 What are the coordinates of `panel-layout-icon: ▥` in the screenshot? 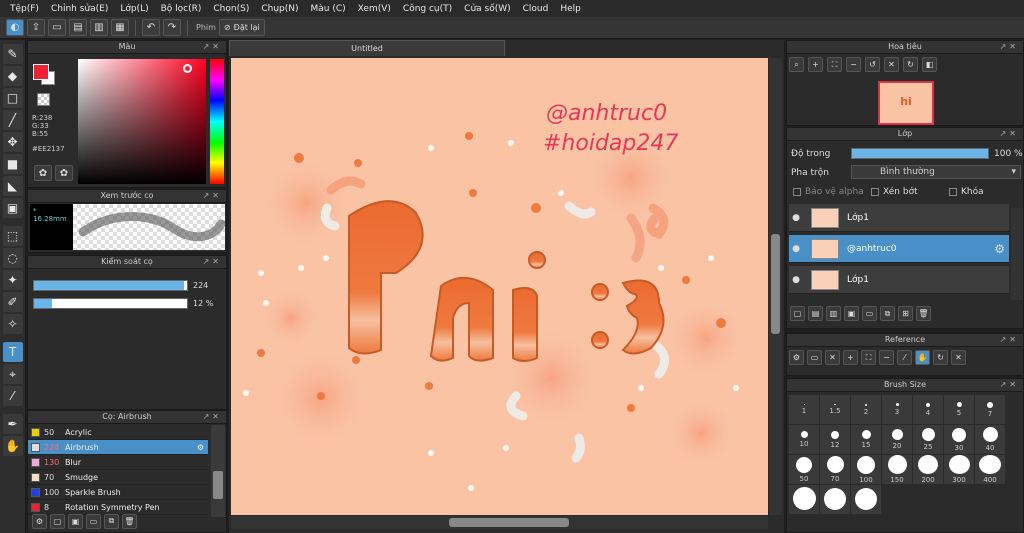 It's located at (99, 27).